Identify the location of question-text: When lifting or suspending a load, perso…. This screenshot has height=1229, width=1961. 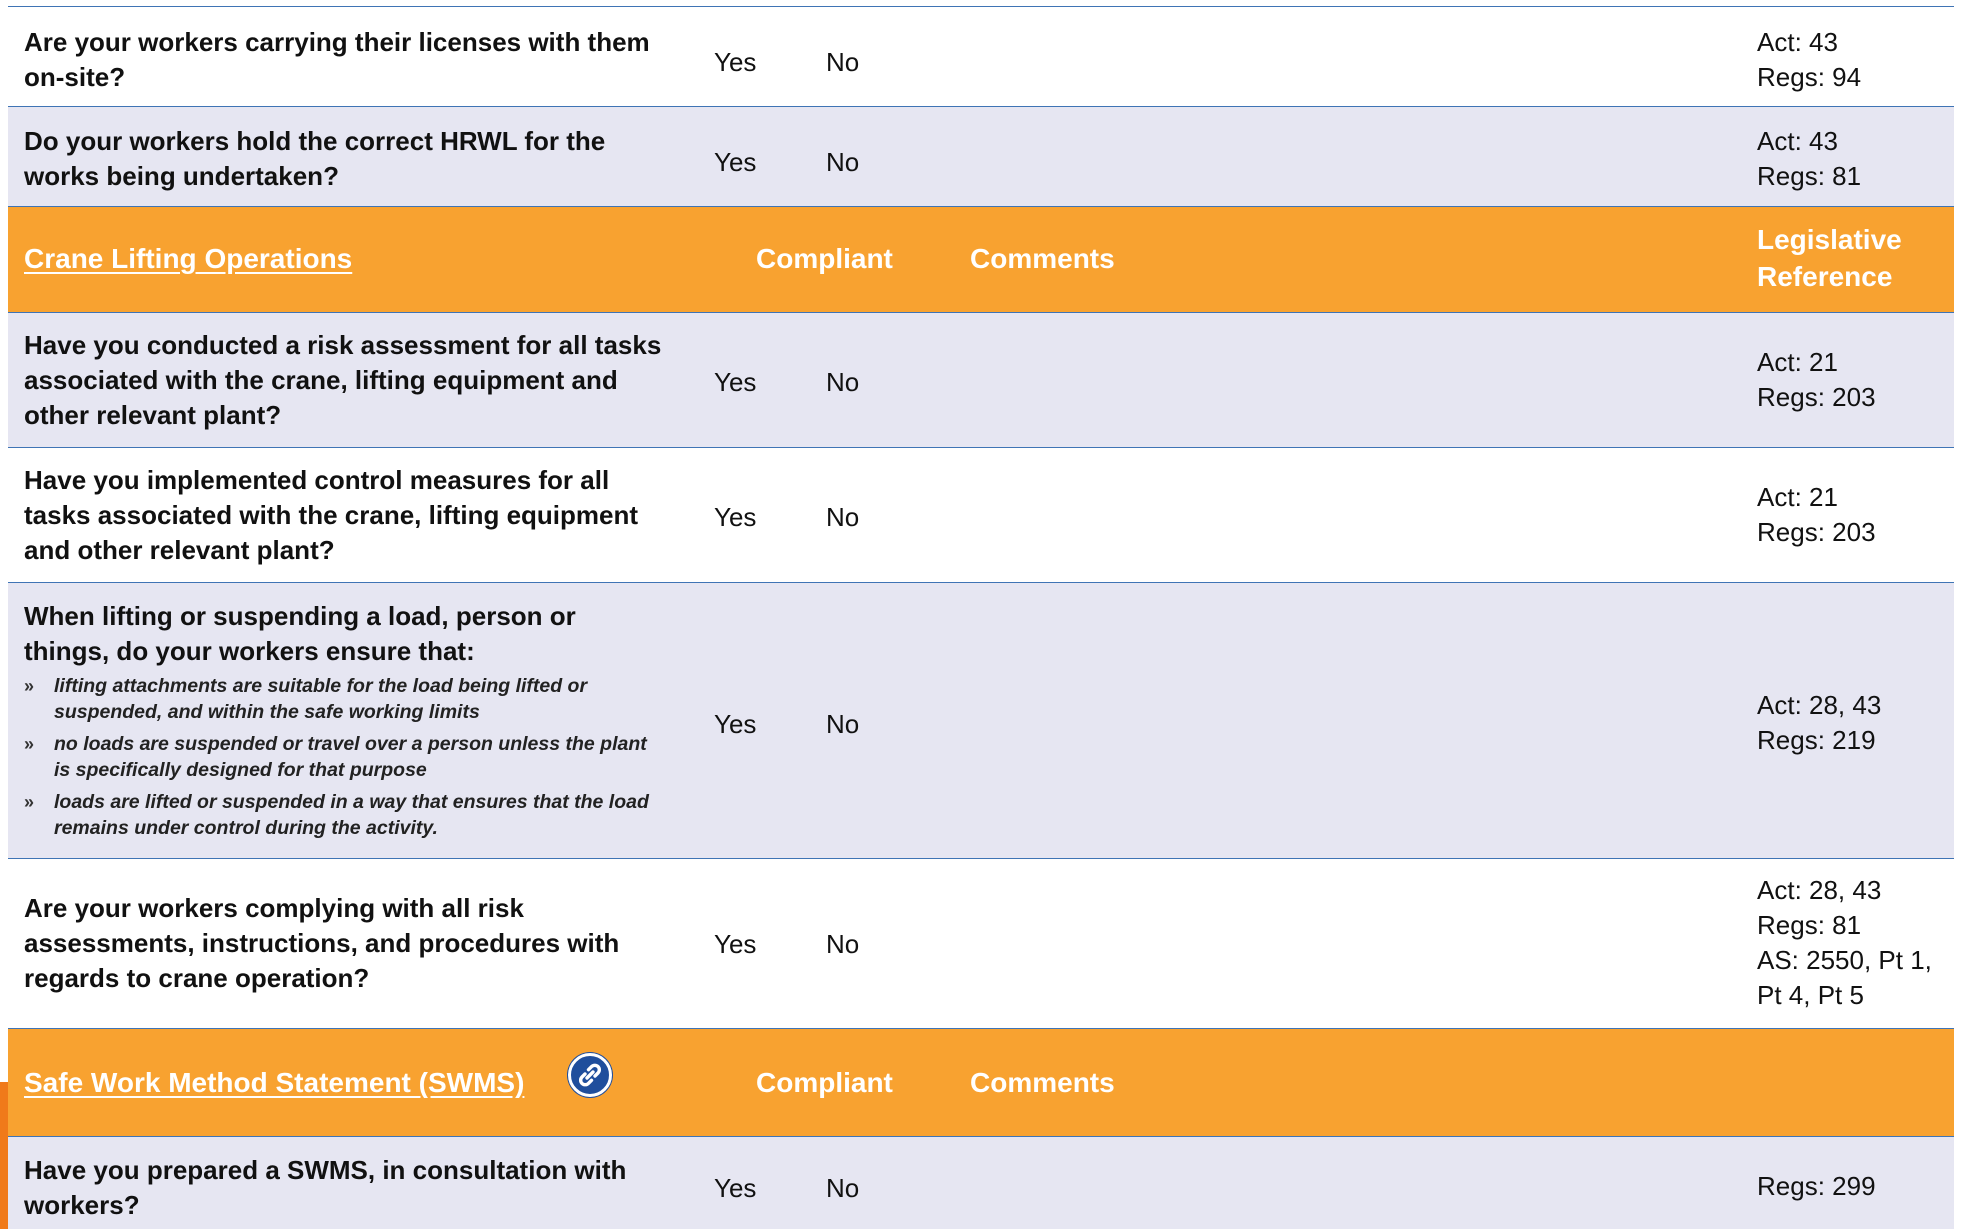
(300, 633).